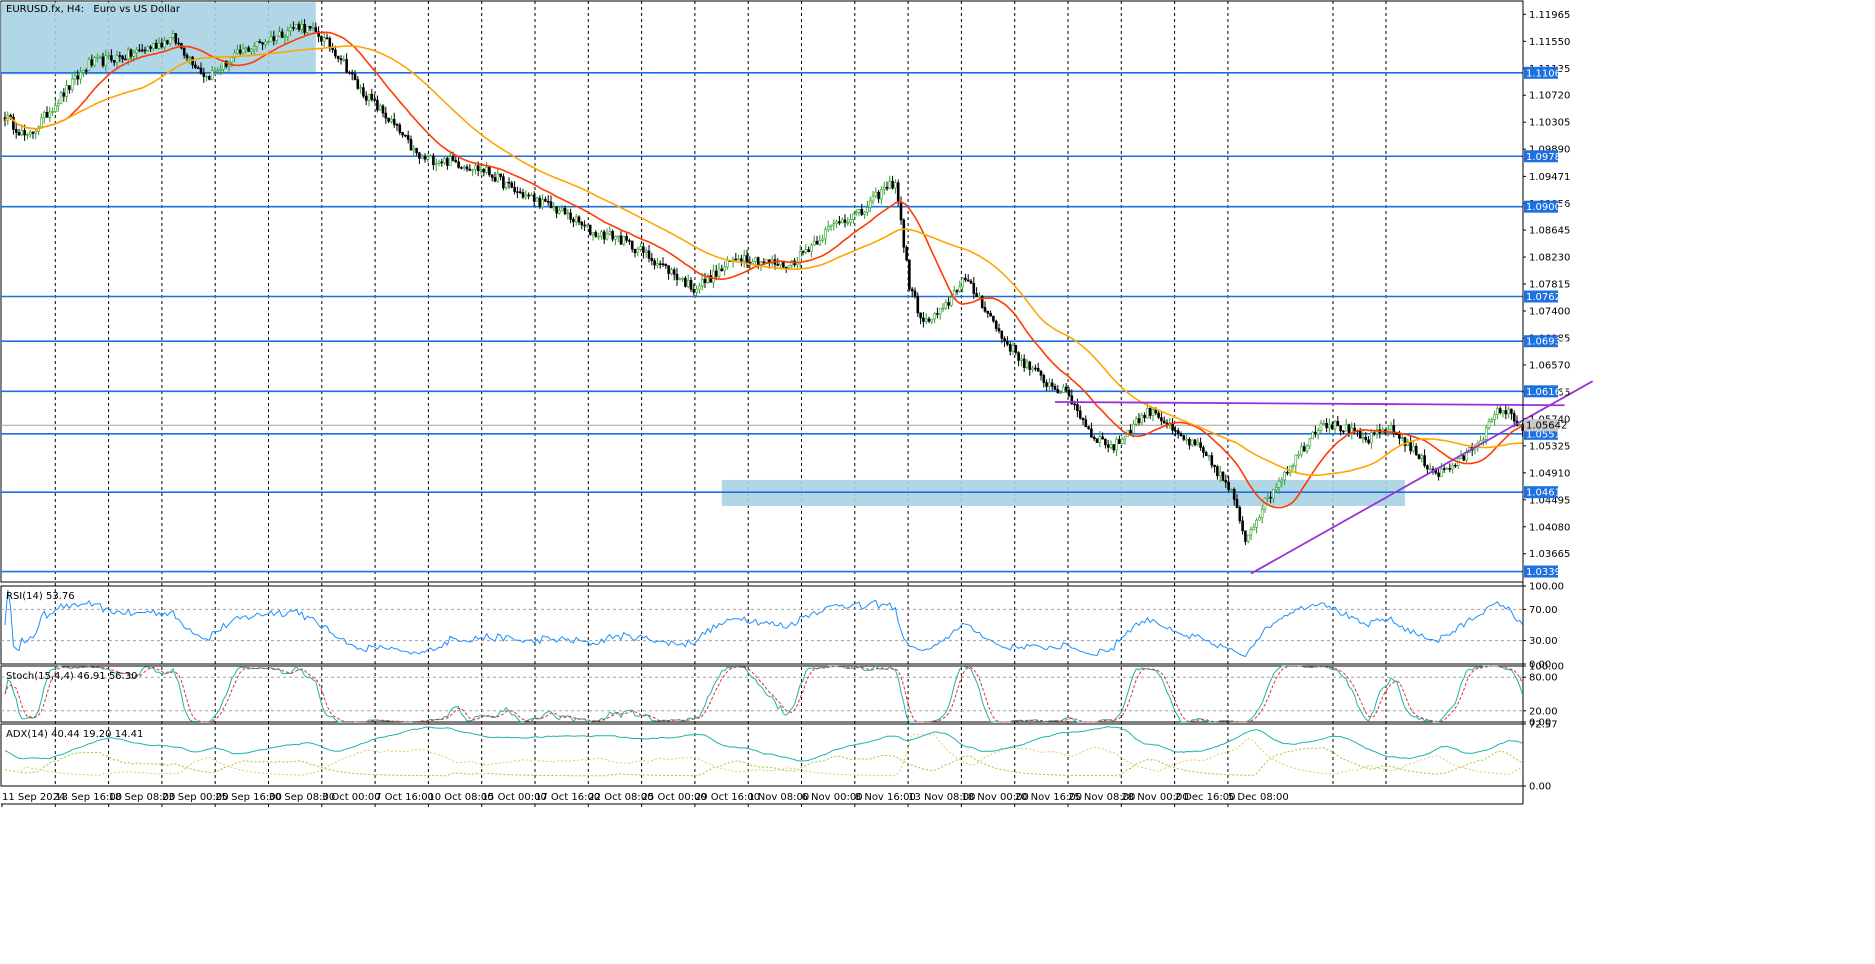 This screenshot has width=1875, height=964. I want to click on time-label: 8 Nov 16:00, so click(885, 797).